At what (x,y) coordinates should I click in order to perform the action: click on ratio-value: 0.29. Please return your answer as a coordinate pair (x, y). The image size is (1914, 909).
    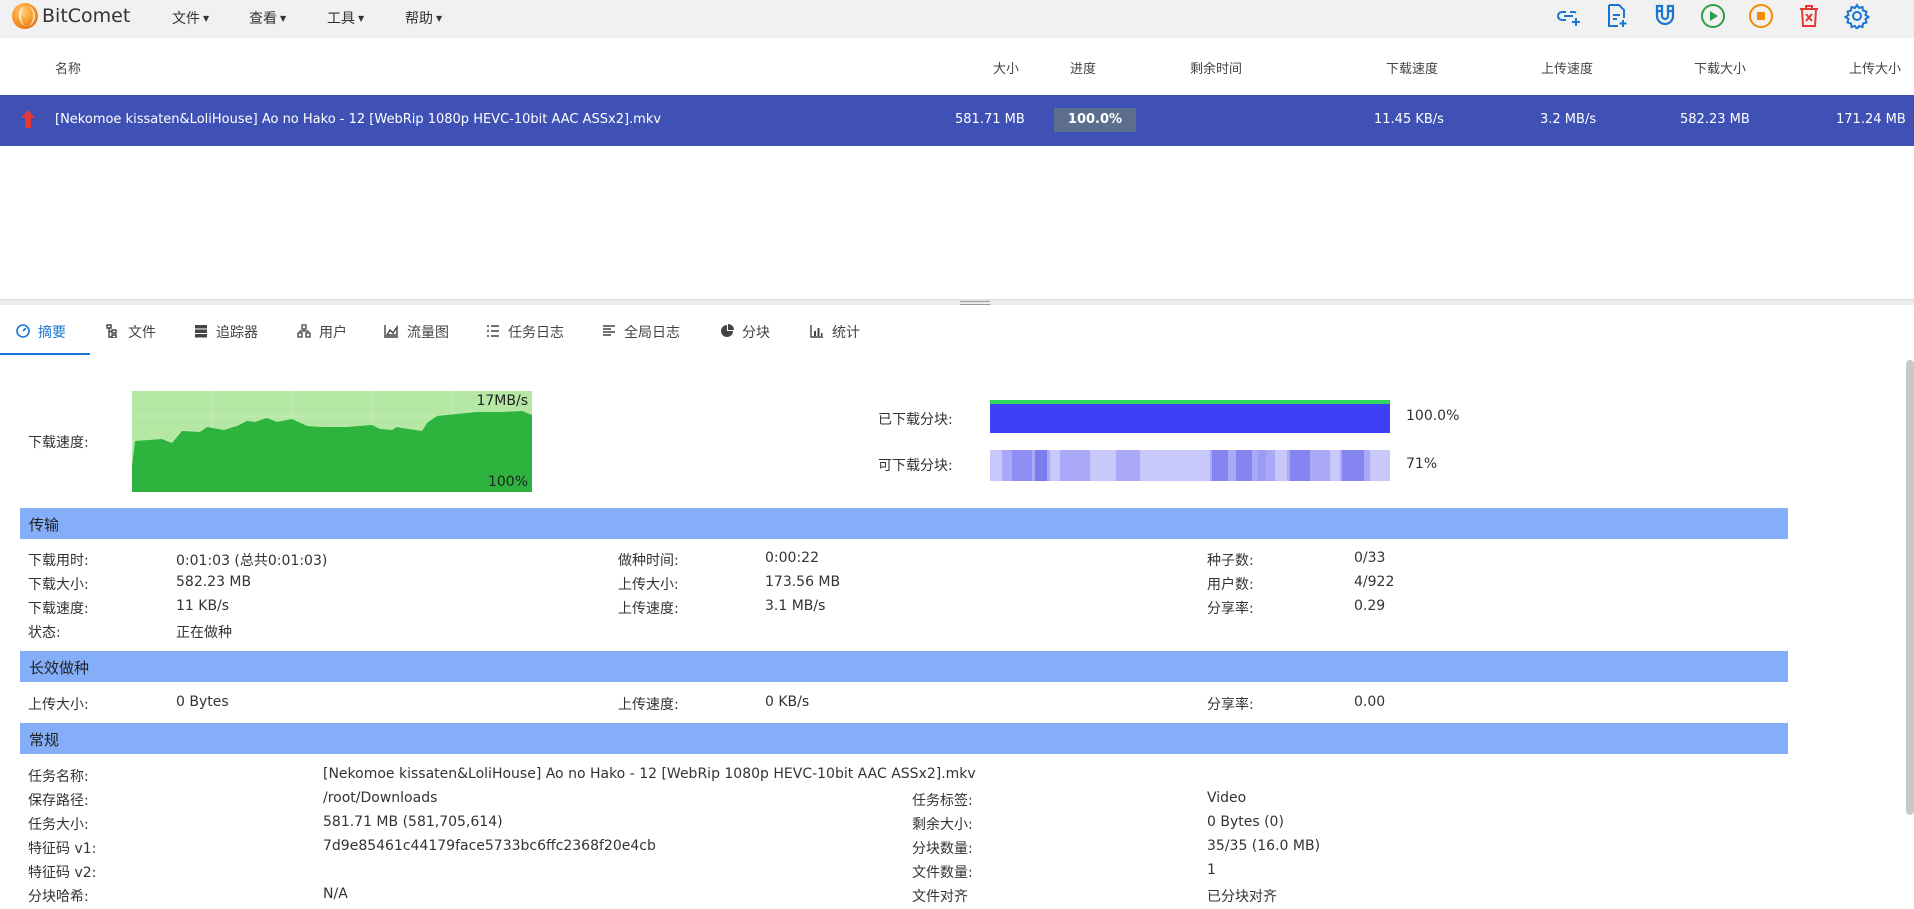
    Looking at the image, I should click on (1370, 606).